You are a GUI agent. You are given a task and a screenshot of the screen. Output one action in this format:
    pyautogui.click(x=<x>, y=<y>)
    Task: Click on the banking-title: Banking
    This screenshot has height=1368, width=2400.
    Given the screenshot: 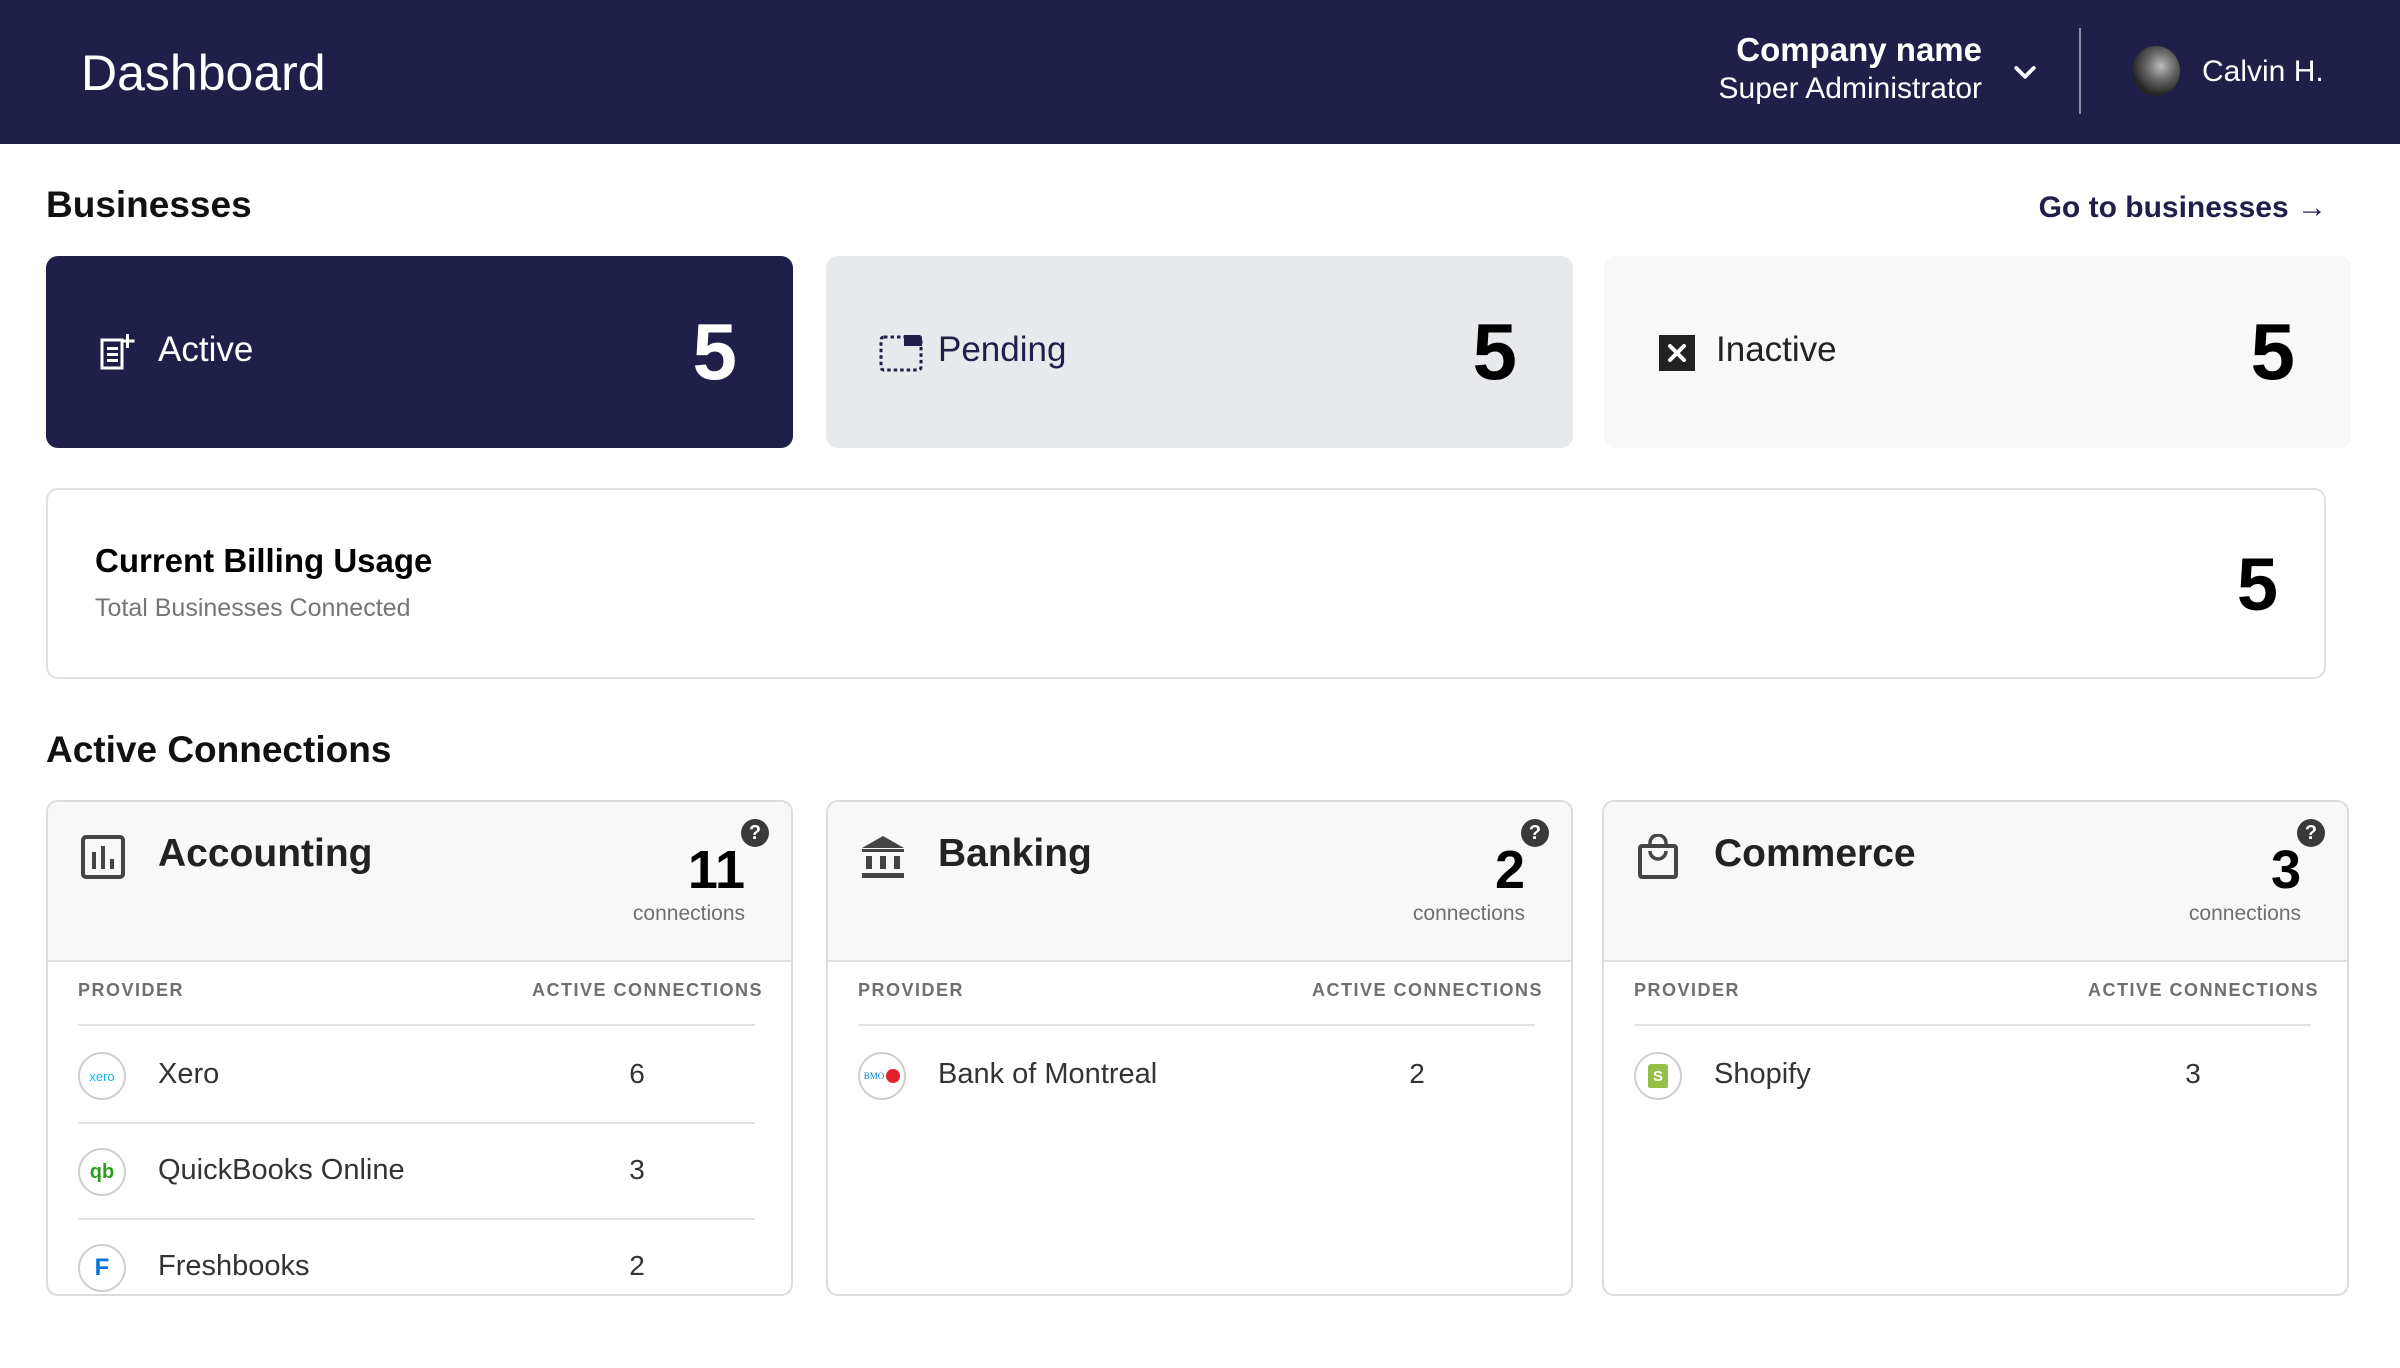 What is the action you would take?
    pyautogui.click(x=1015, y=853)
    